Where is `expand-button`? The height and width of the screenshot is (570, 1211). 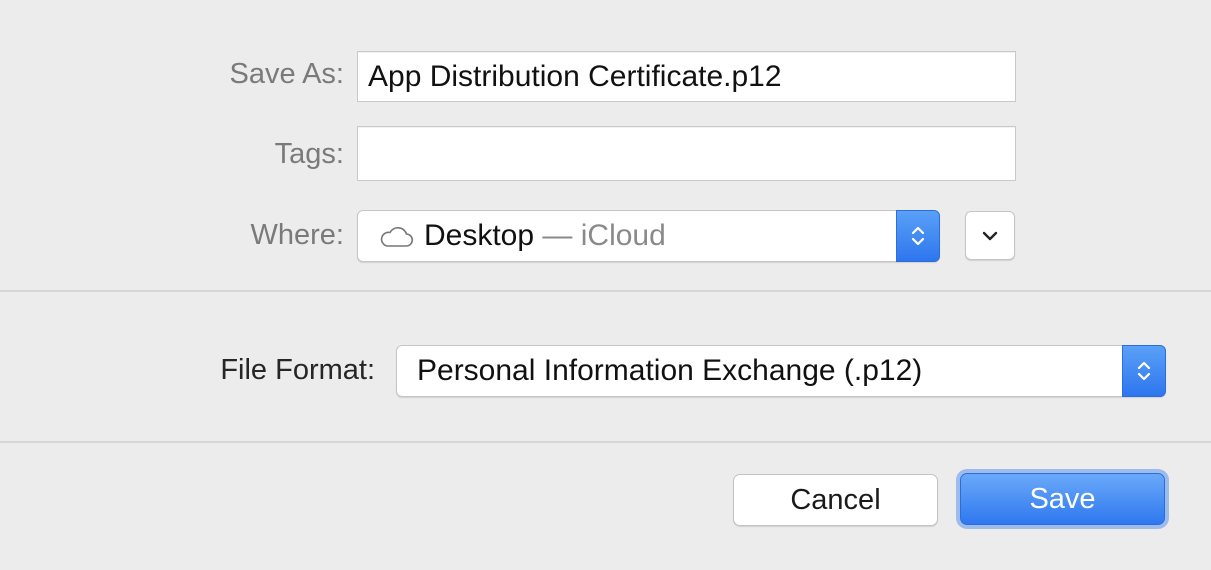 expand-button is located at coordinates (990, 235).